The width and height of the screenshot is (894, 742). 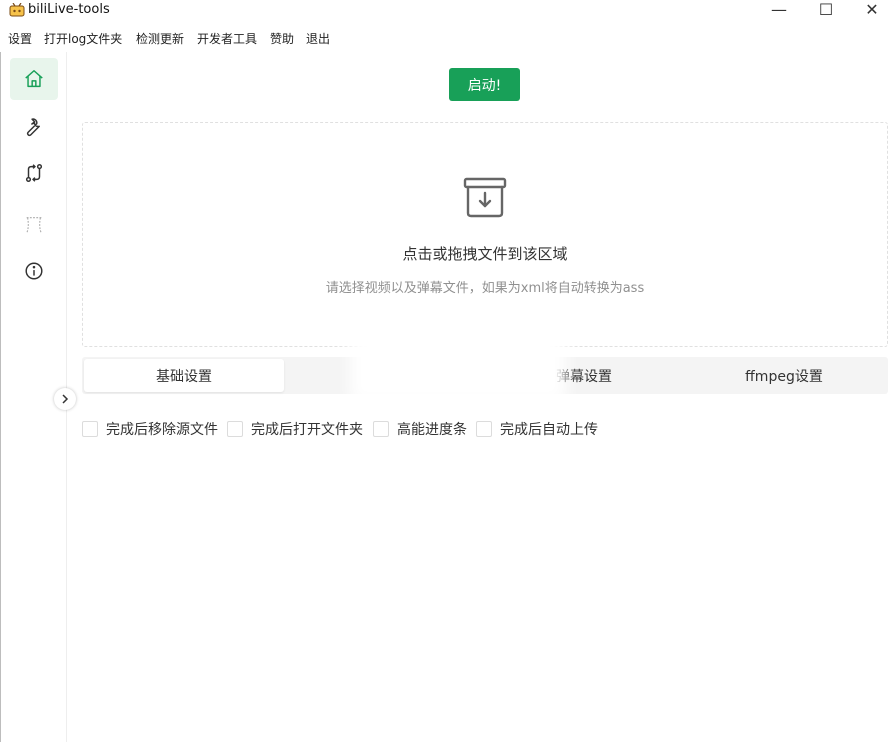 I want to click on chevron-right-icon, so click(x=65, y=399).